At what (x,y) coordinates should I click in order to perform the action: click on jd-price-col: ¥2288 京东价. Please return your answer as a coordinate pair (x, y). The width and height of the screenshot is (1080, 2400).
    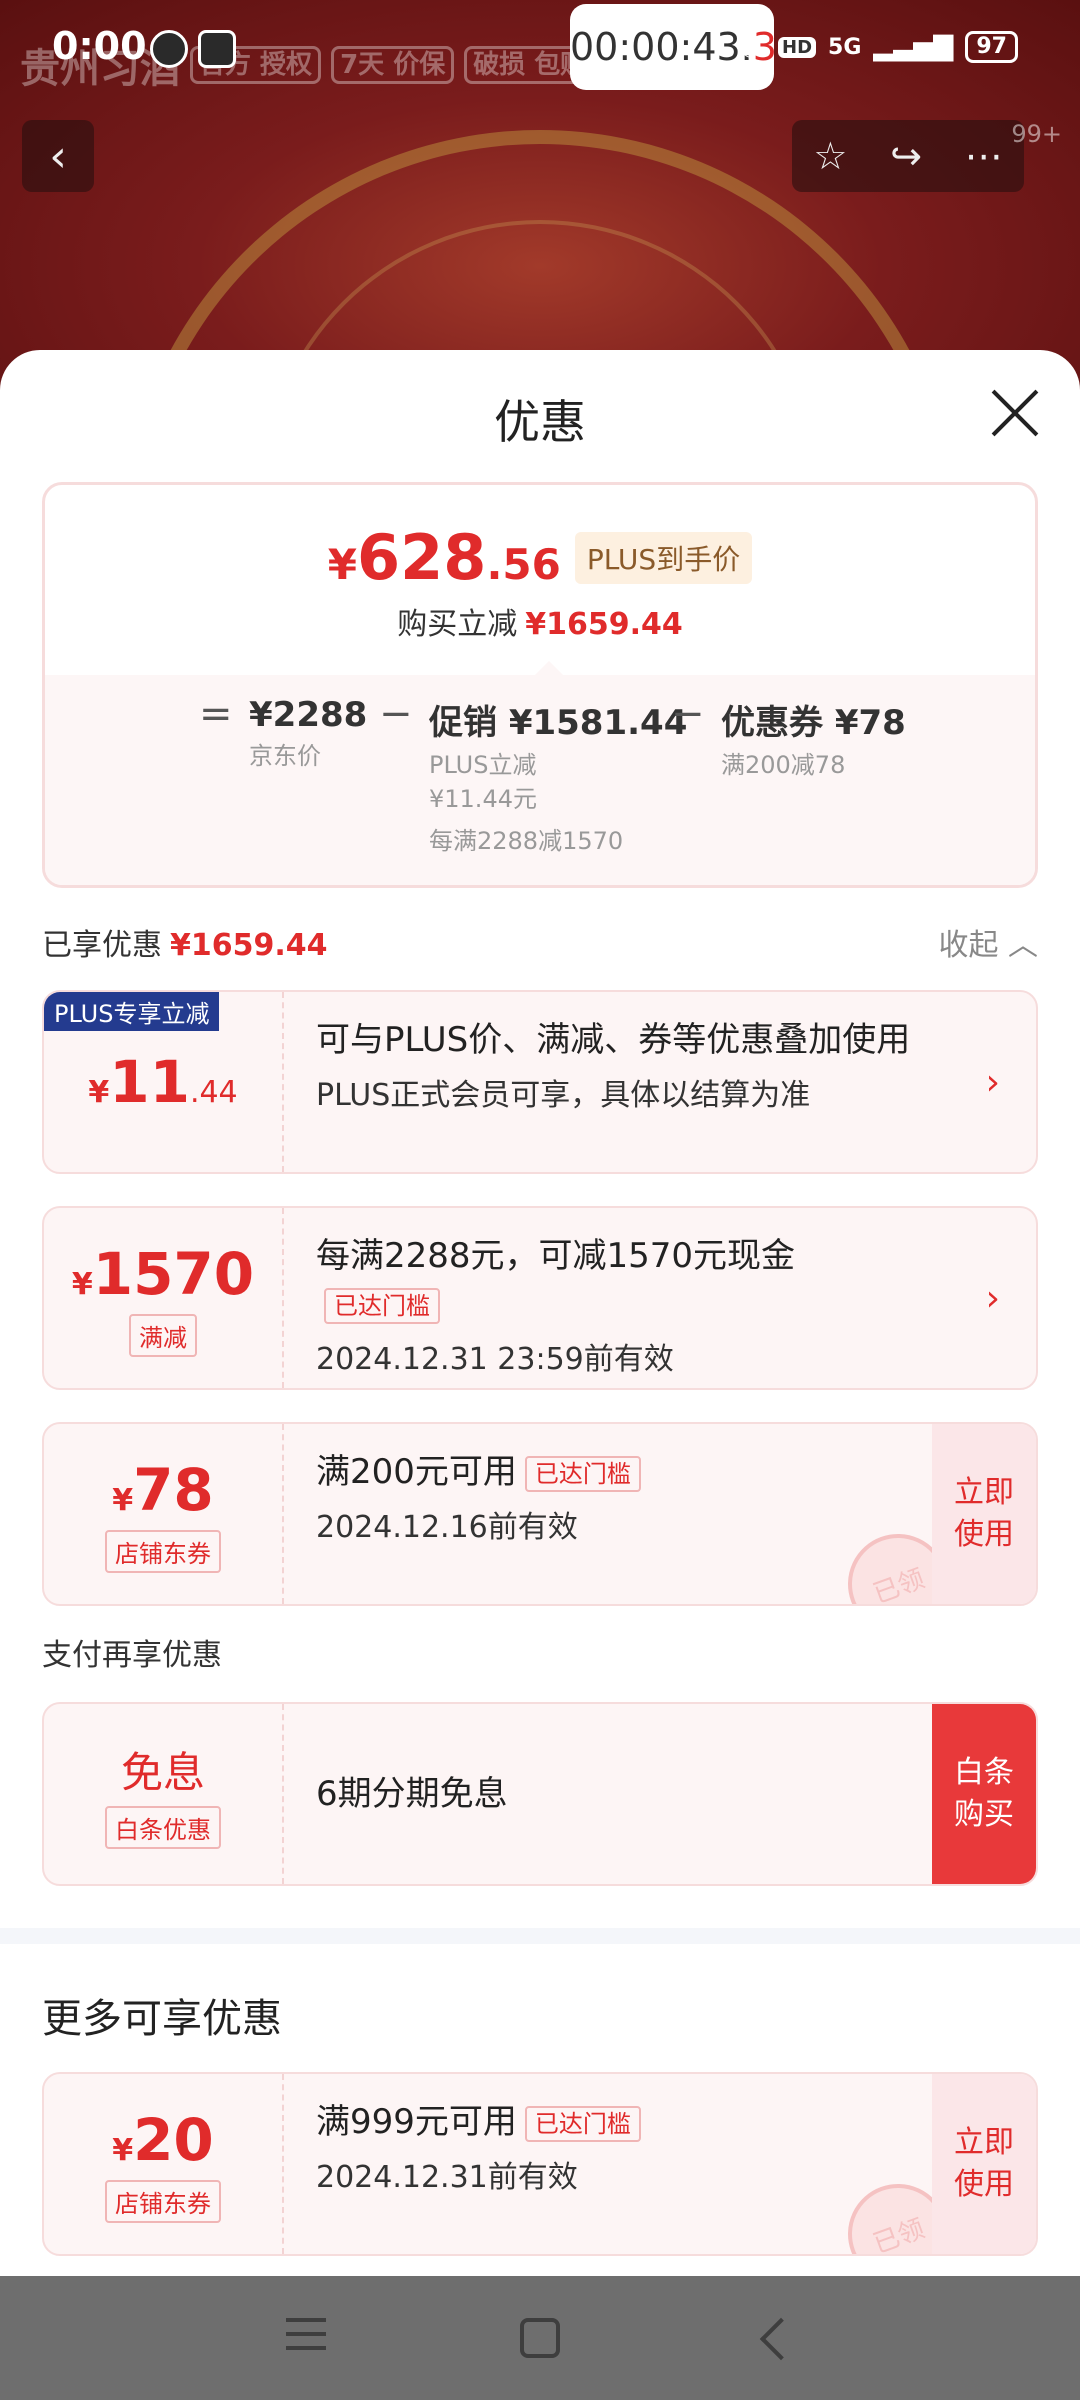
    Looking at the image, I should click on (308, 732).